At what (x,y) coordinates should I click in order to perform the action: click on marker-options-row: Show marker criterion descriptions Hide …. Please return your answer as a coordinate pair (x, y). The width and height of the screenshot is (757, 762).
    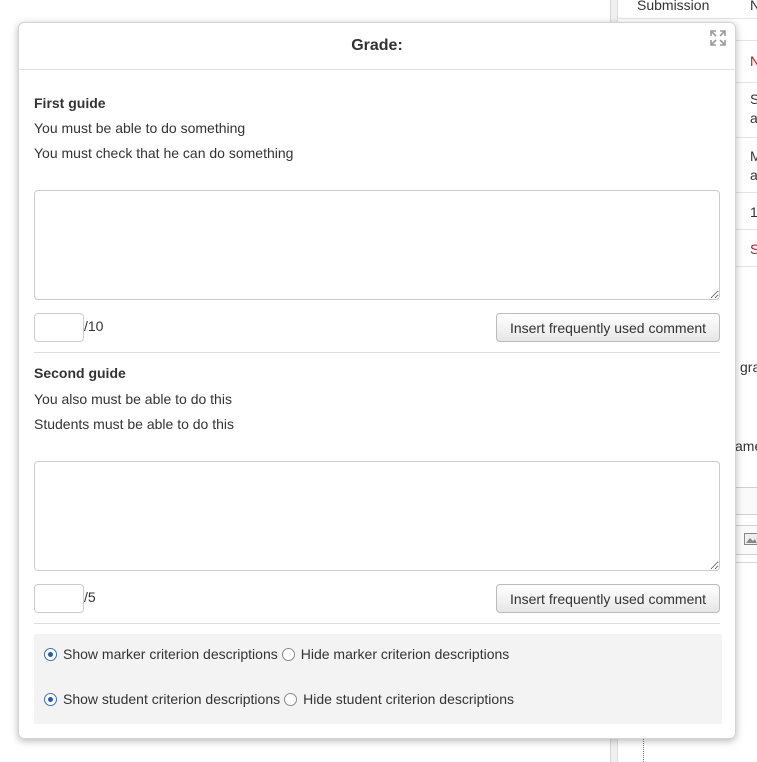
    Looking at the image, I should click on (278, 654).